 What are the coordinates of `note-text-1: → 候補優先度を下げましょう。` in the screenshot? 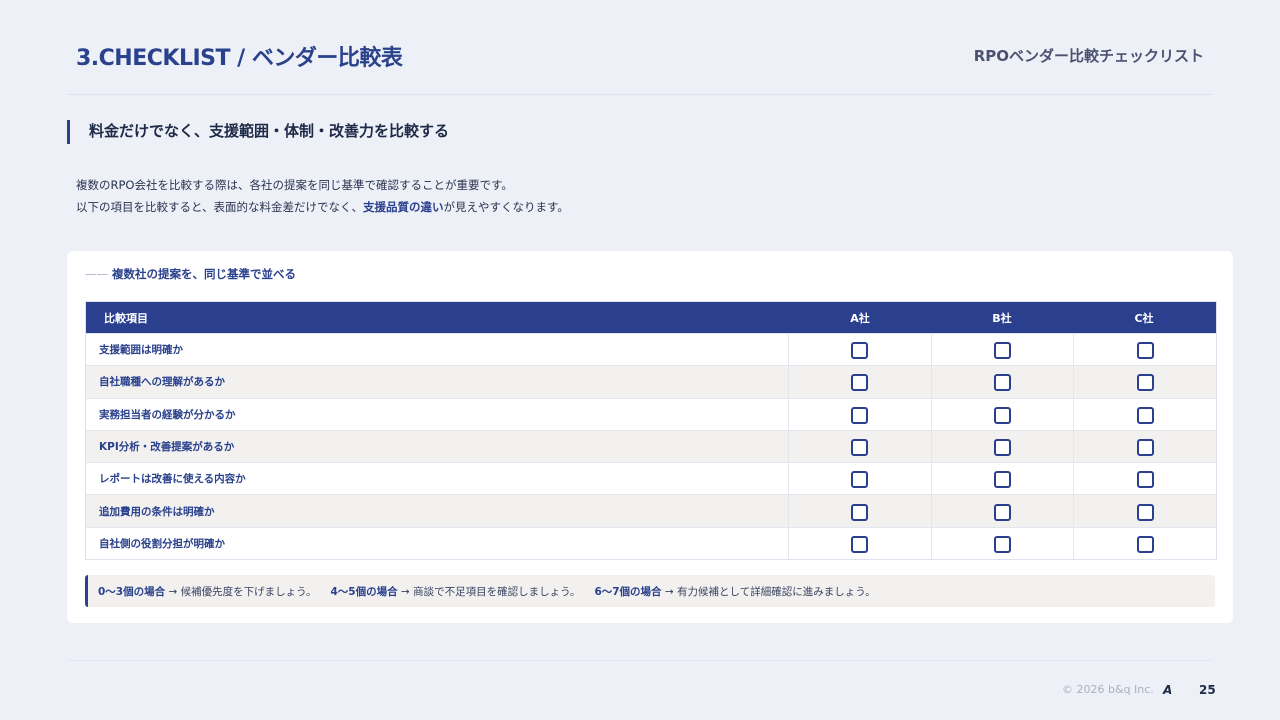 It's located at (241, 591).